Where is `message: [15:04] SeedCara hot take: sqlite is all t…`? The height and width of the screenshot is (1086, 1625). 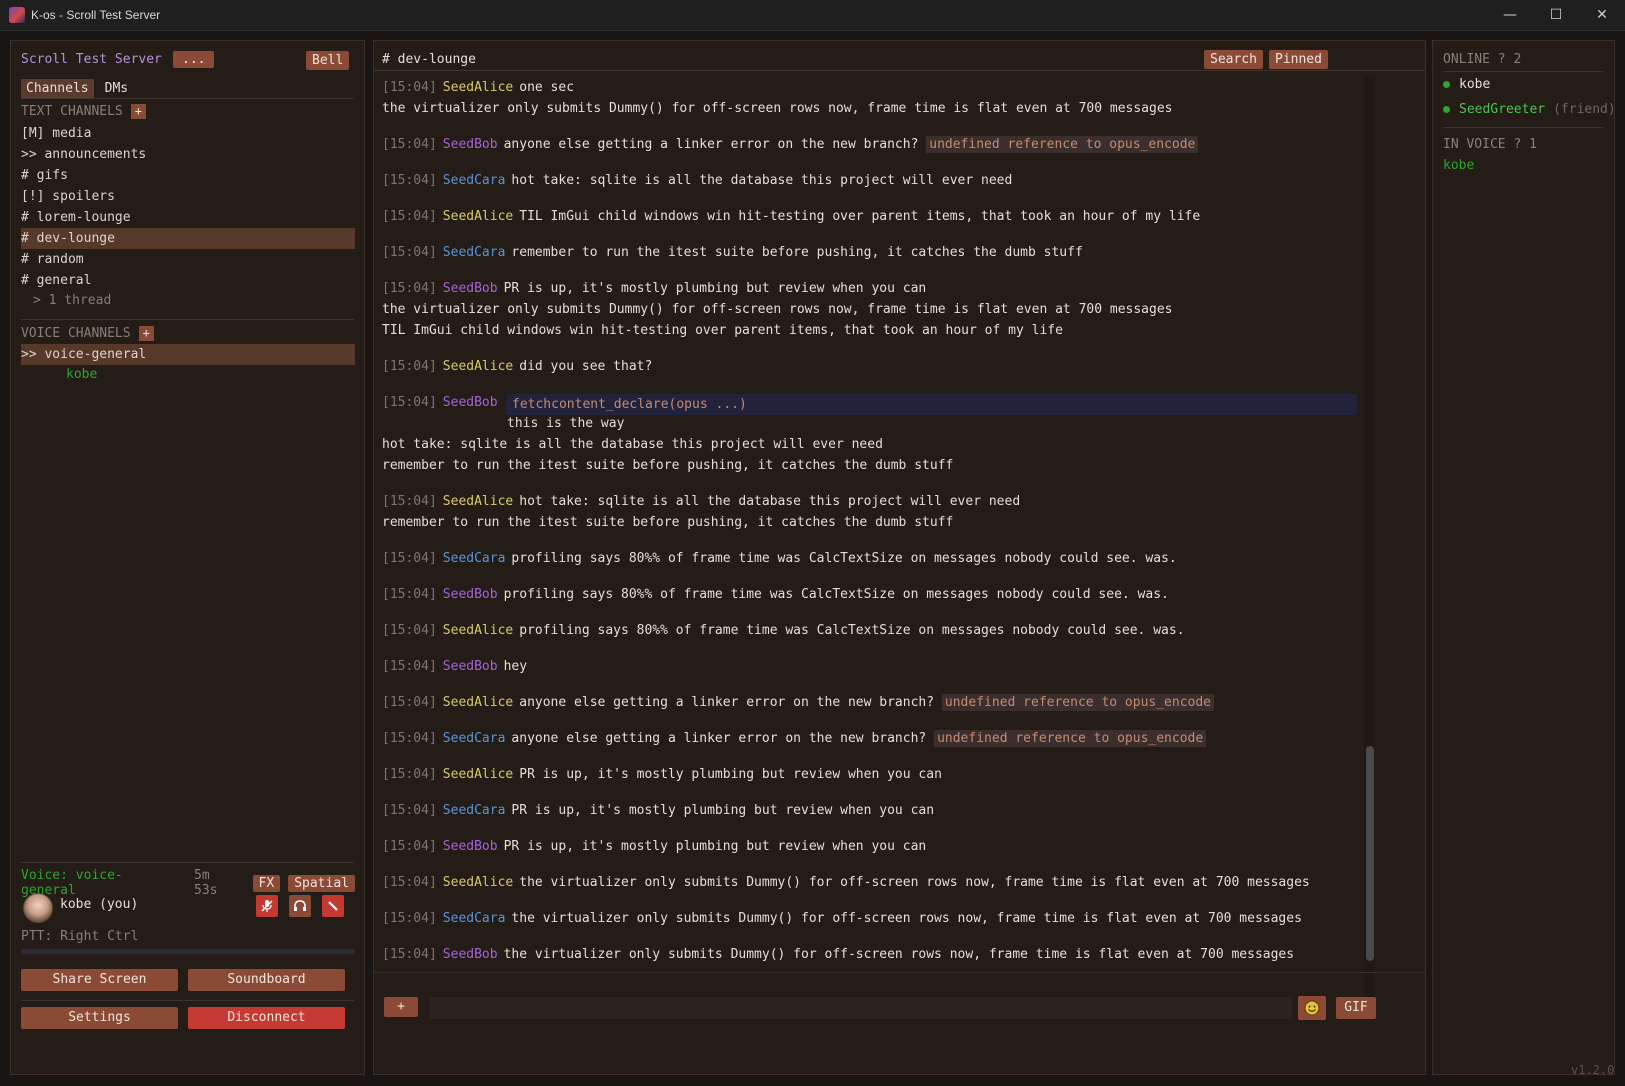
message: [15:04] SeedCara hot take: sqlite is all t… is located at coordinates (869, 180).